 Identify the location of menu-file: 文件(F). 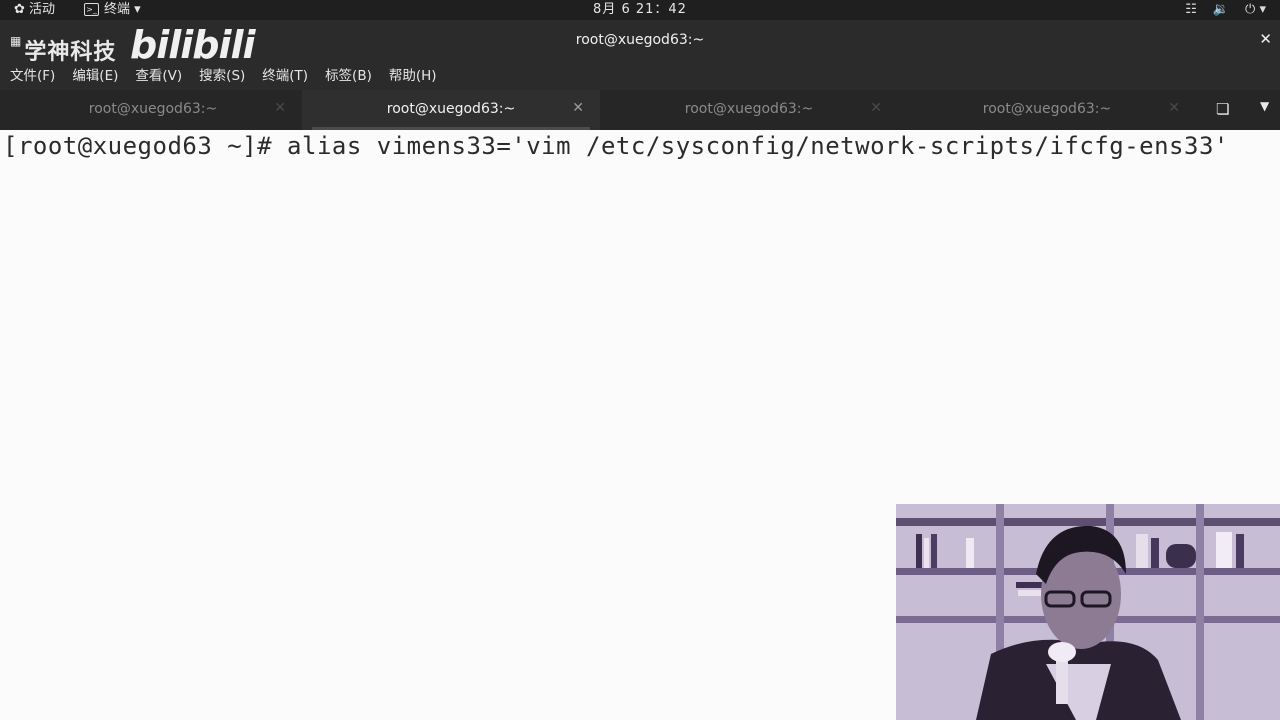
(32, 76).